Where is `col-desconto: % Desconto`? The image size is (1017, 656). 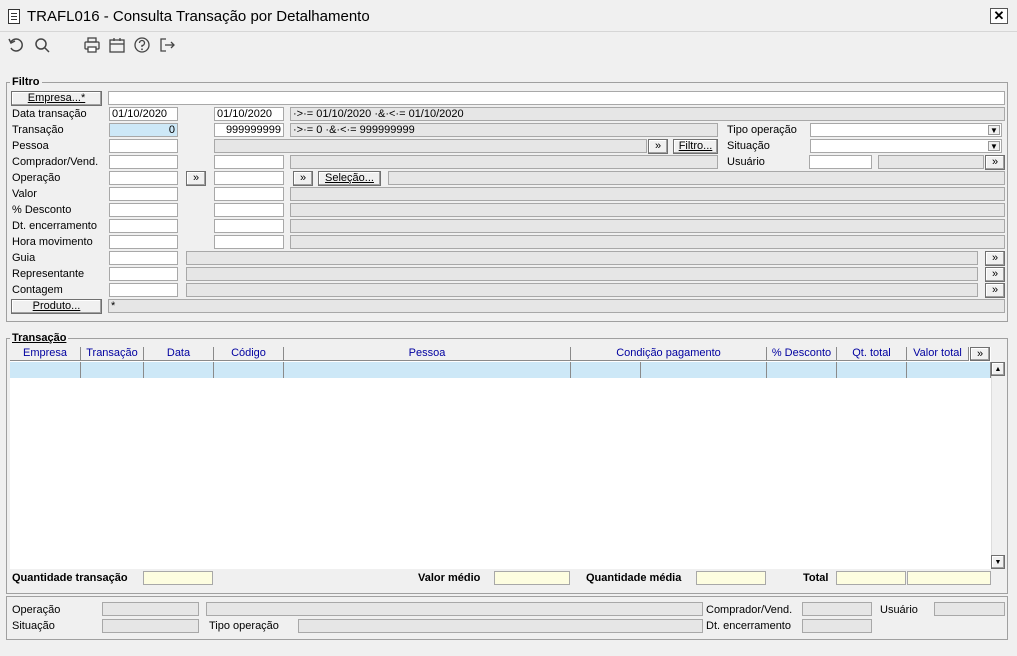
col-desconto: % Desconto is located at coordinates (802, 354).